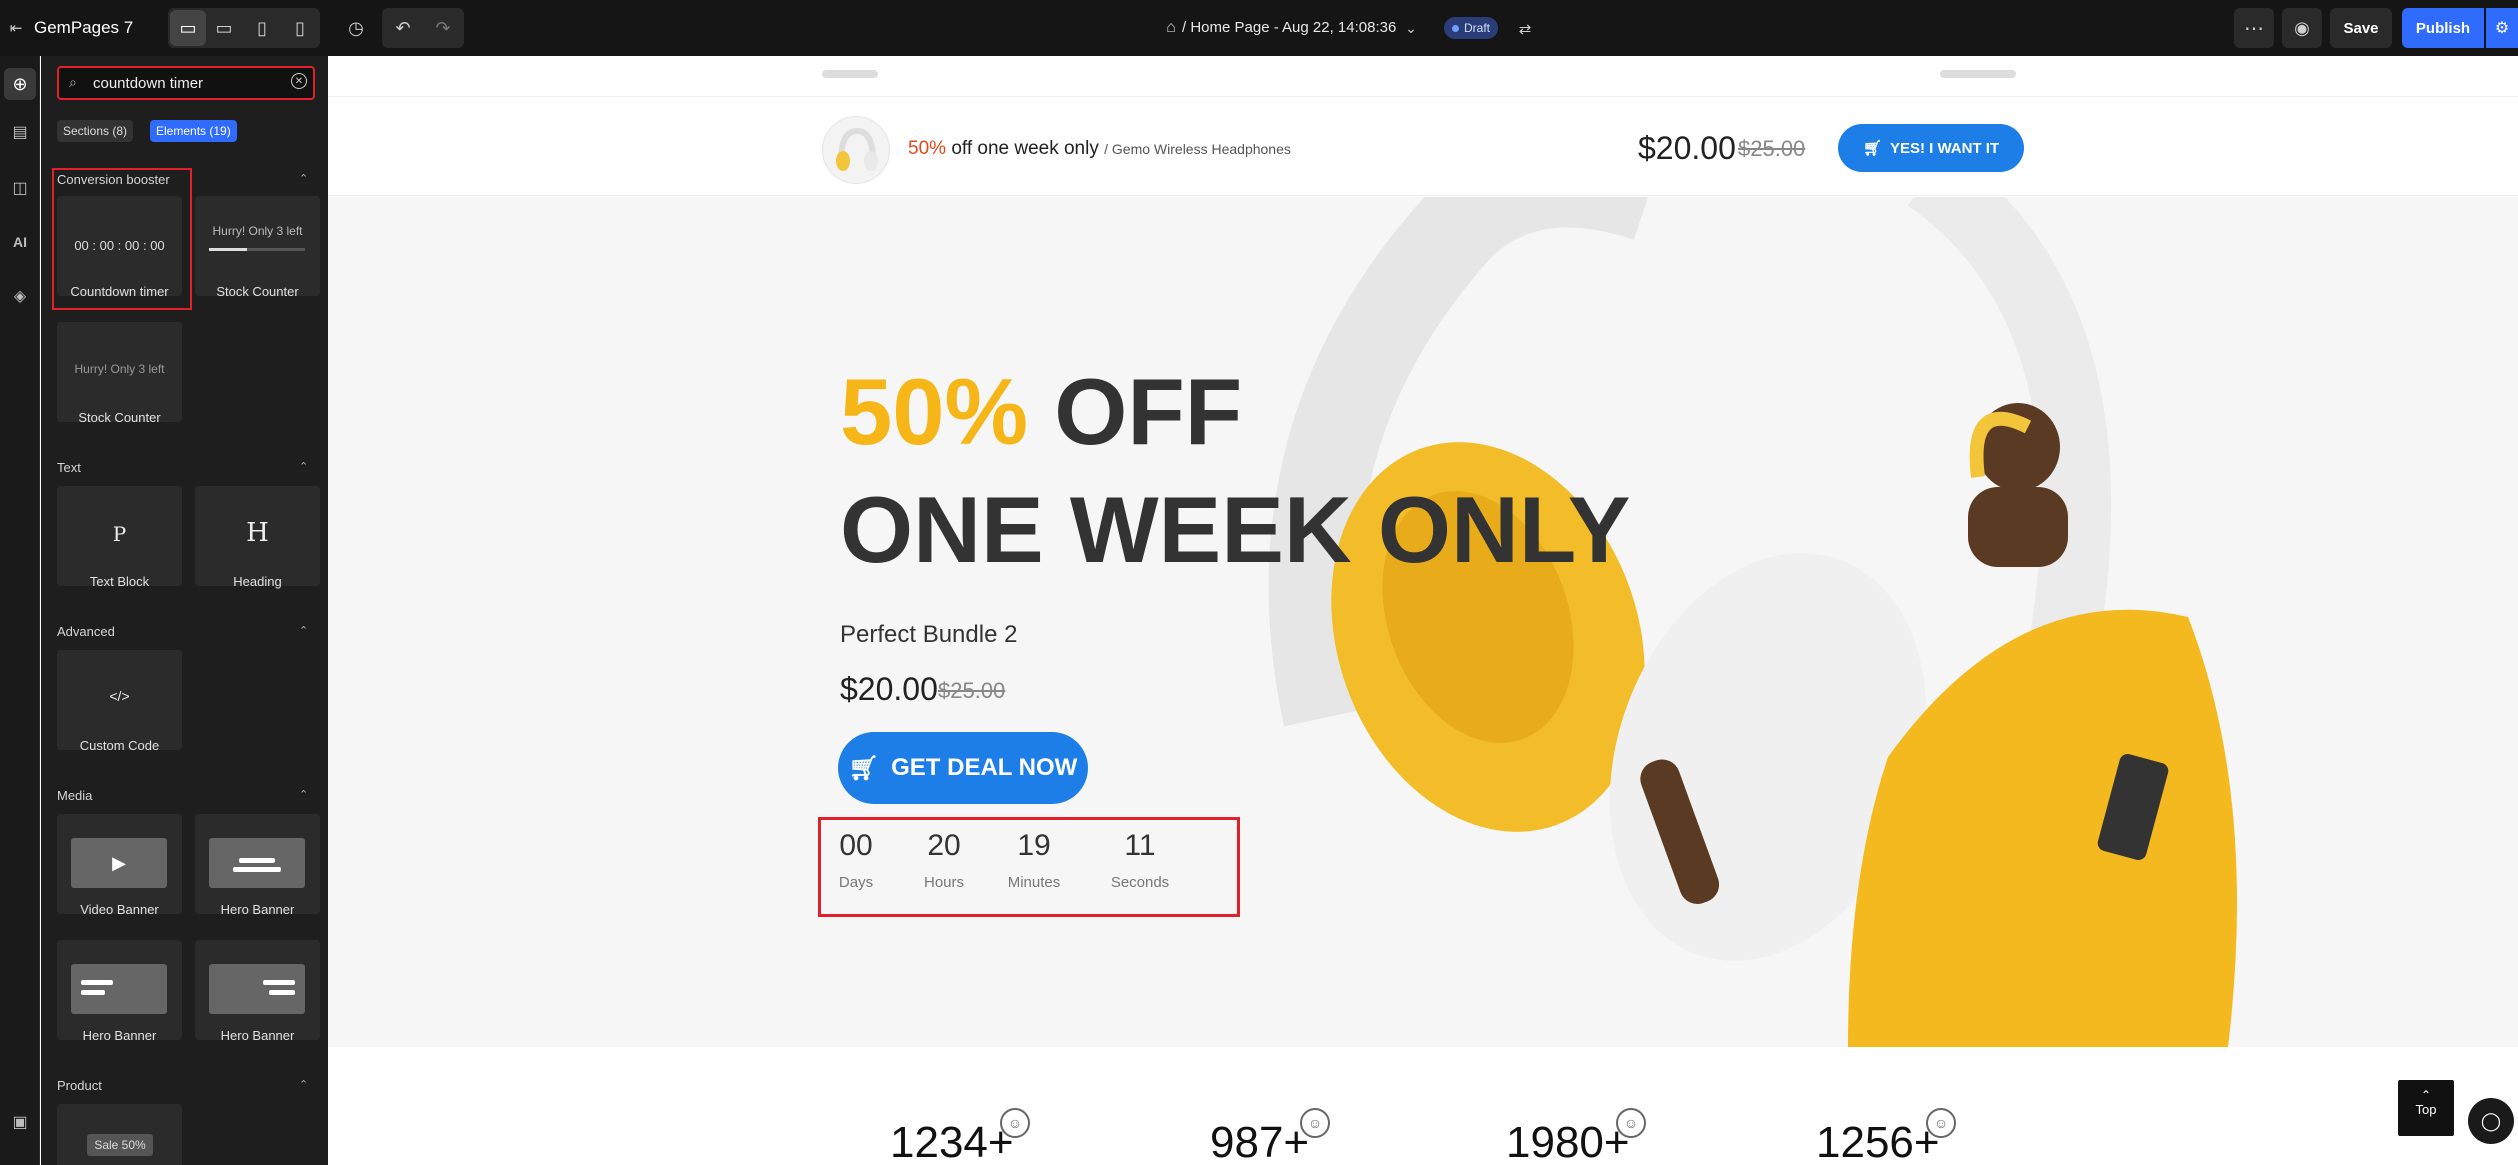 The width and height of the screenshot is (2518, 1165). What do you see at coordinates (119, 696) in the screenshot?
I see `code-icon: </>` at bounding box center [119, 696].